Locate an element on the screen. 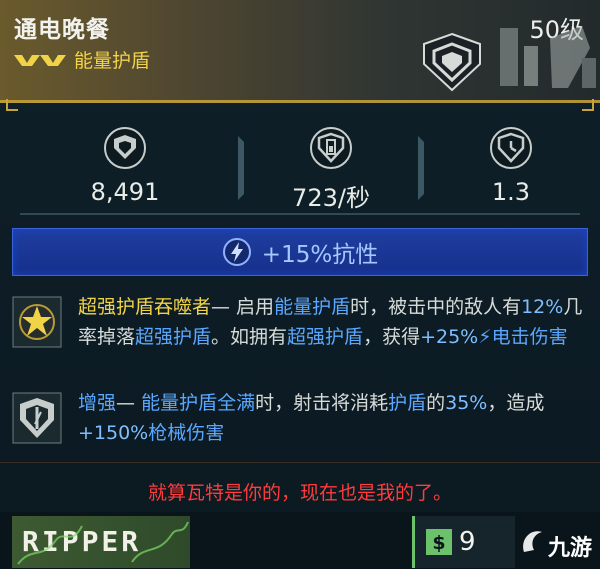 The height and width of the screenshot is (569, 600). weapon-art-icon is located at coordinates (548, 57).